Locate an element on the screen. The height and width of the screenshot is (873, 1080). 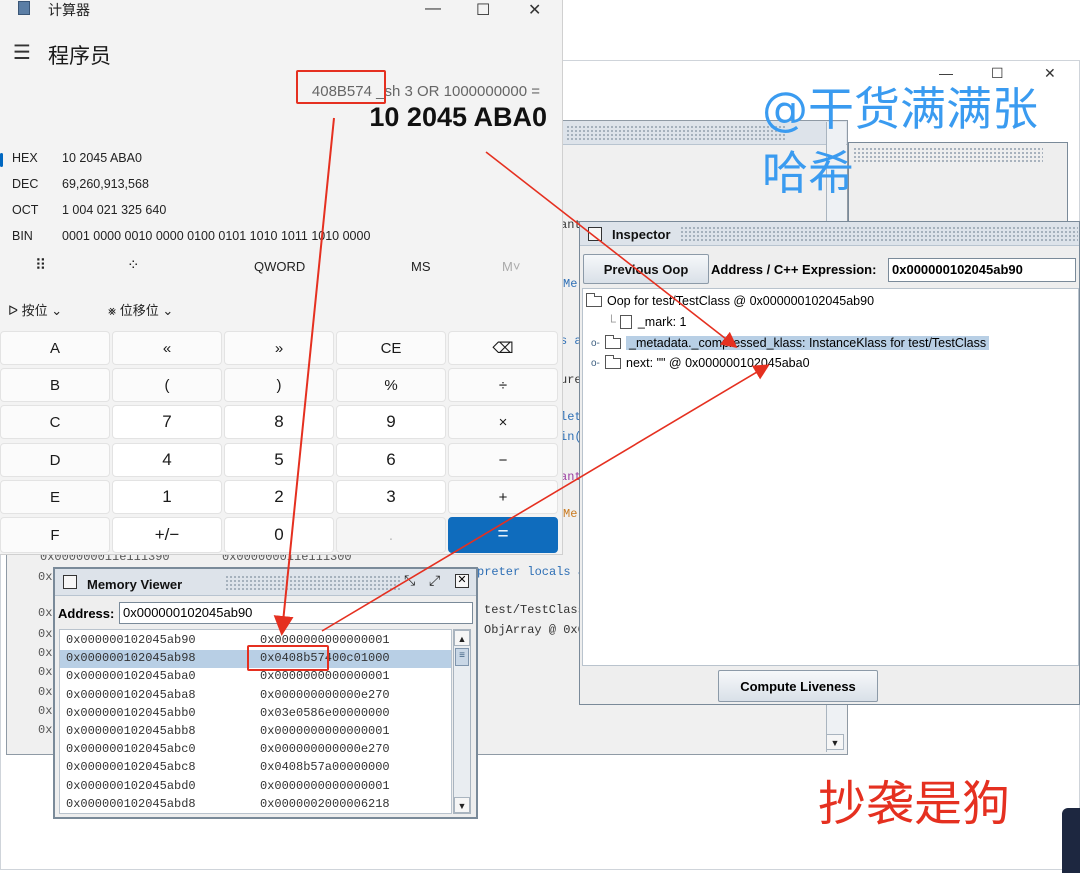
keypad-icon: ⠿ is located at coordinates (40, 265).